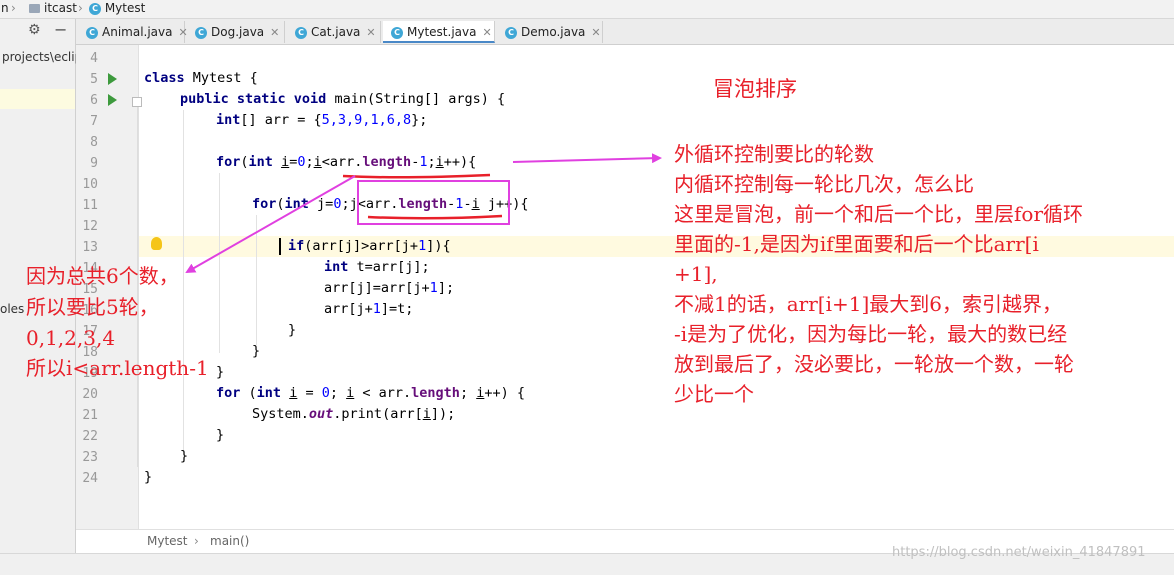 Image resolution: width=1174 pixels, height=575 pixels. What do you see at coordinates (229, 541) in the screenshot?
I see `status-method: main()` at bounding box center [229, 541].